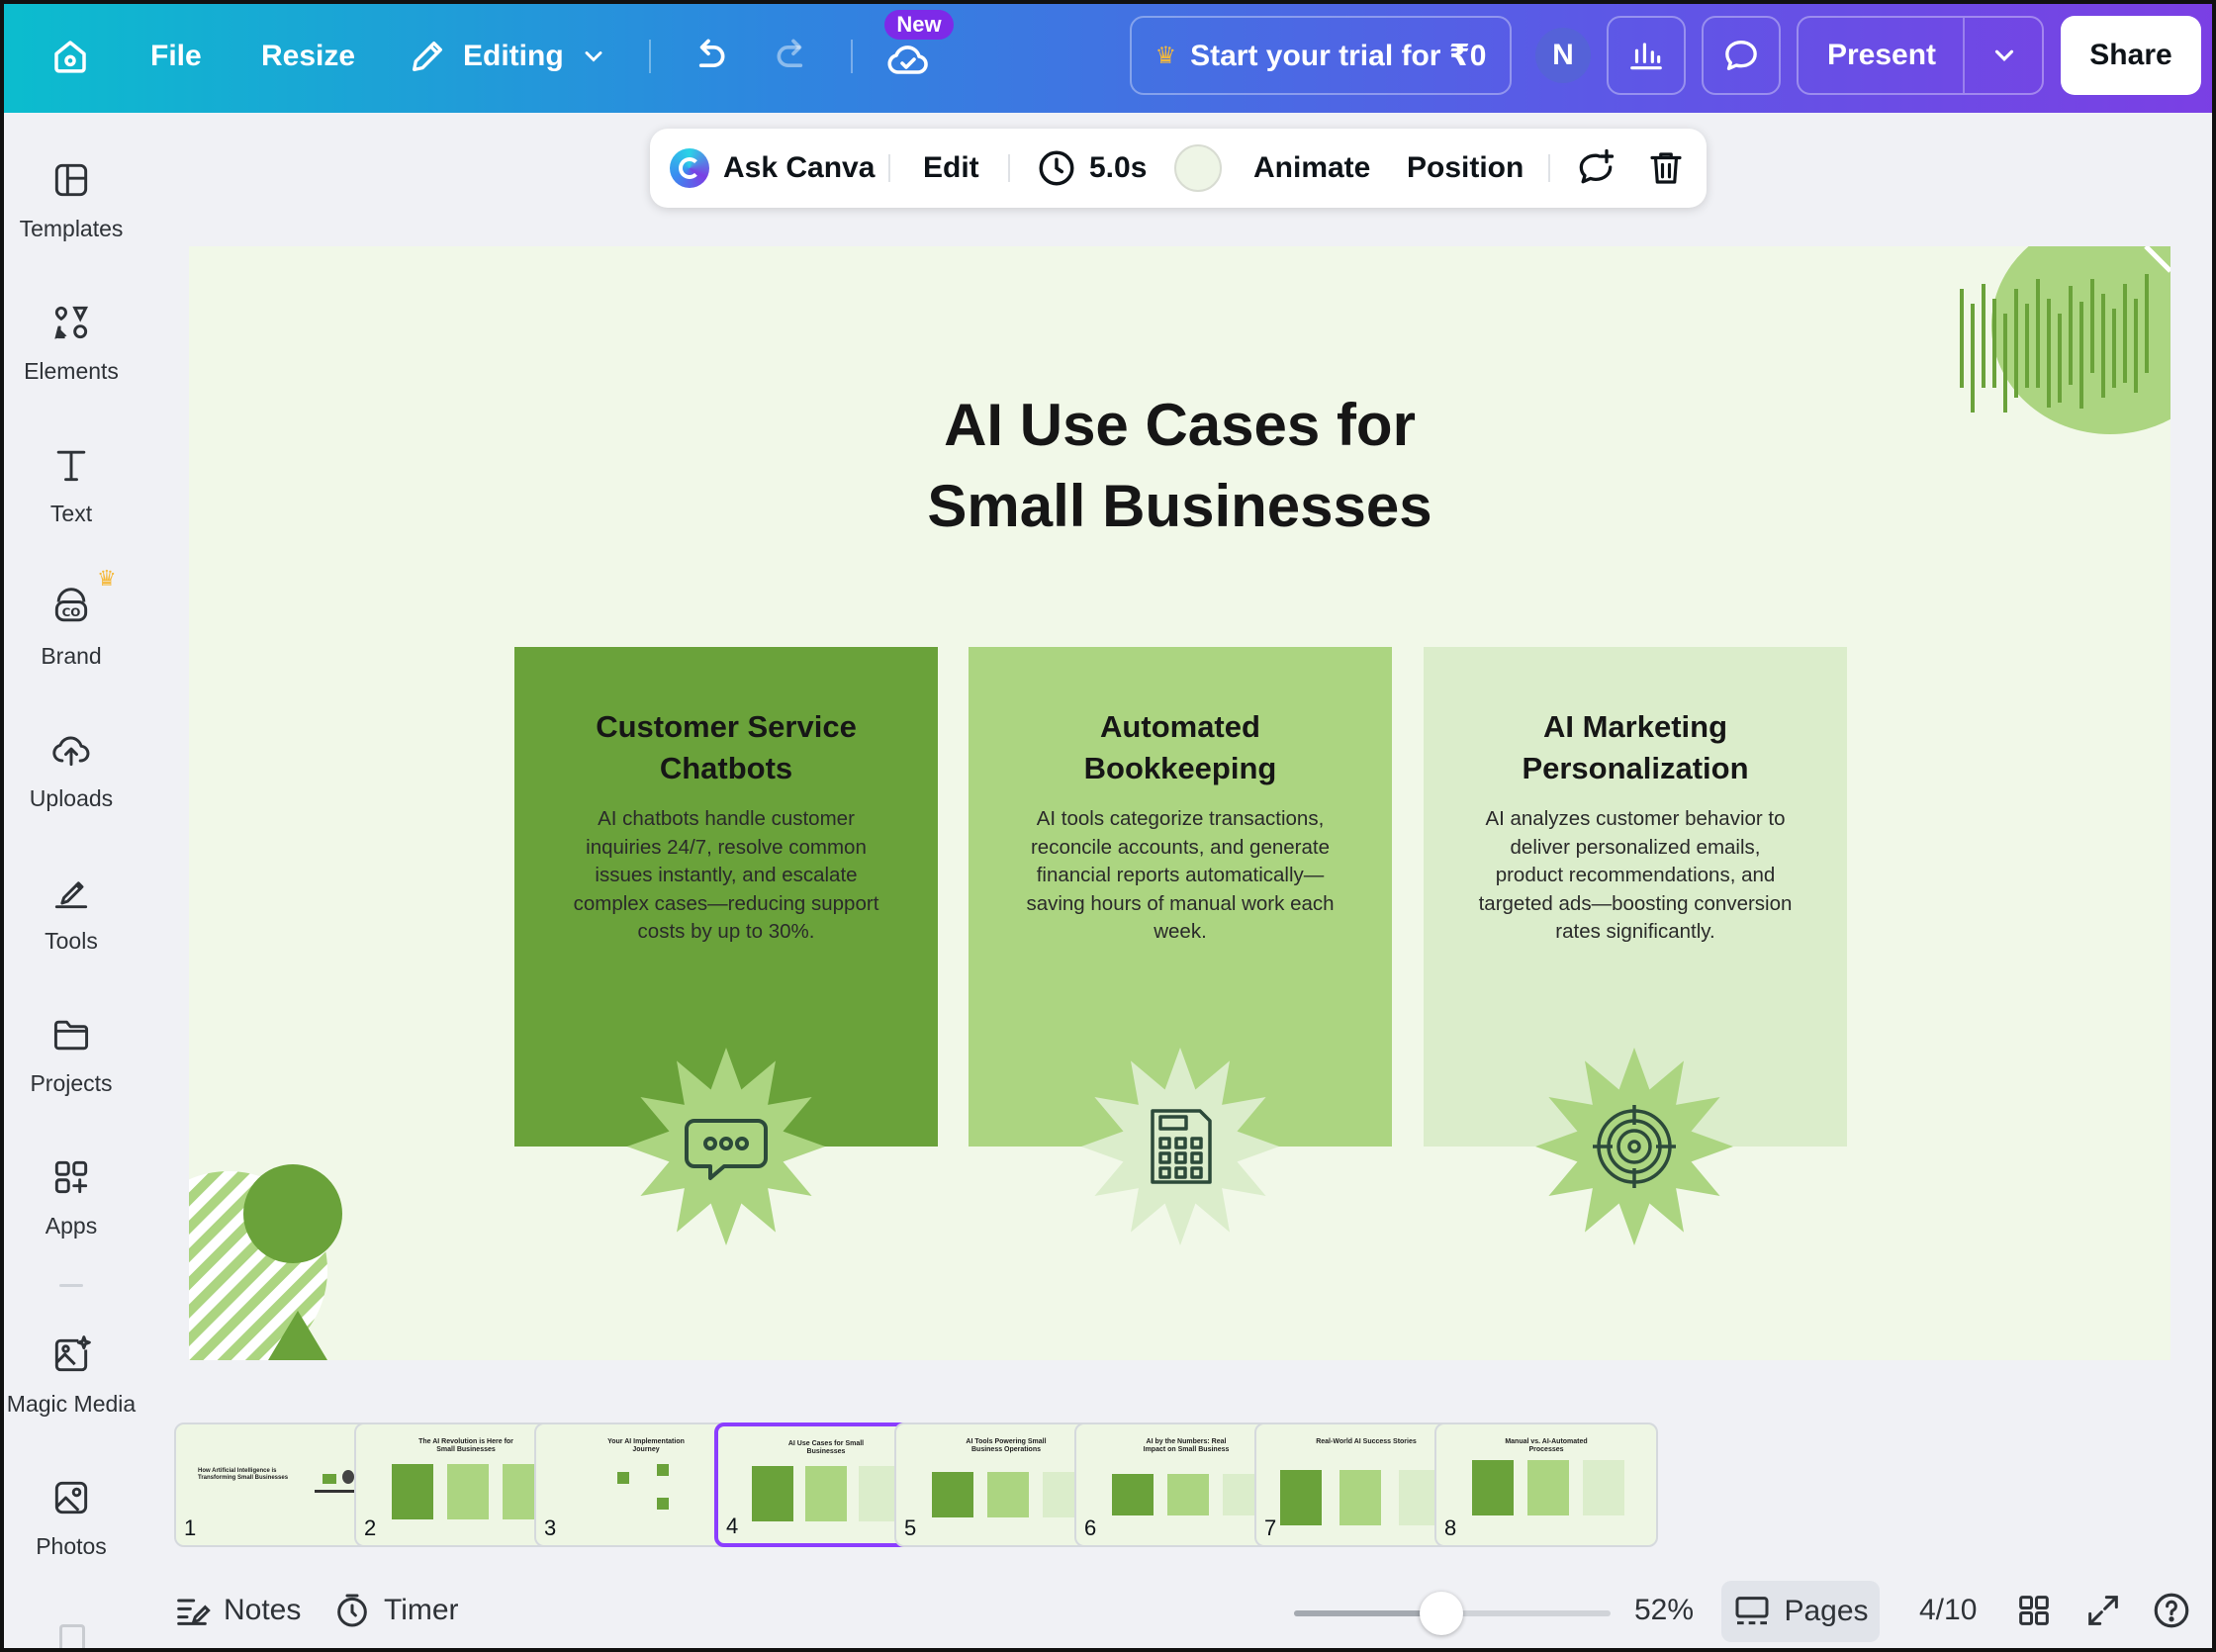  What do you see at coordinates (1800, 1612) in the screenshot?
I see `pages-button: Pages` at bounding box center [1800, 1612].